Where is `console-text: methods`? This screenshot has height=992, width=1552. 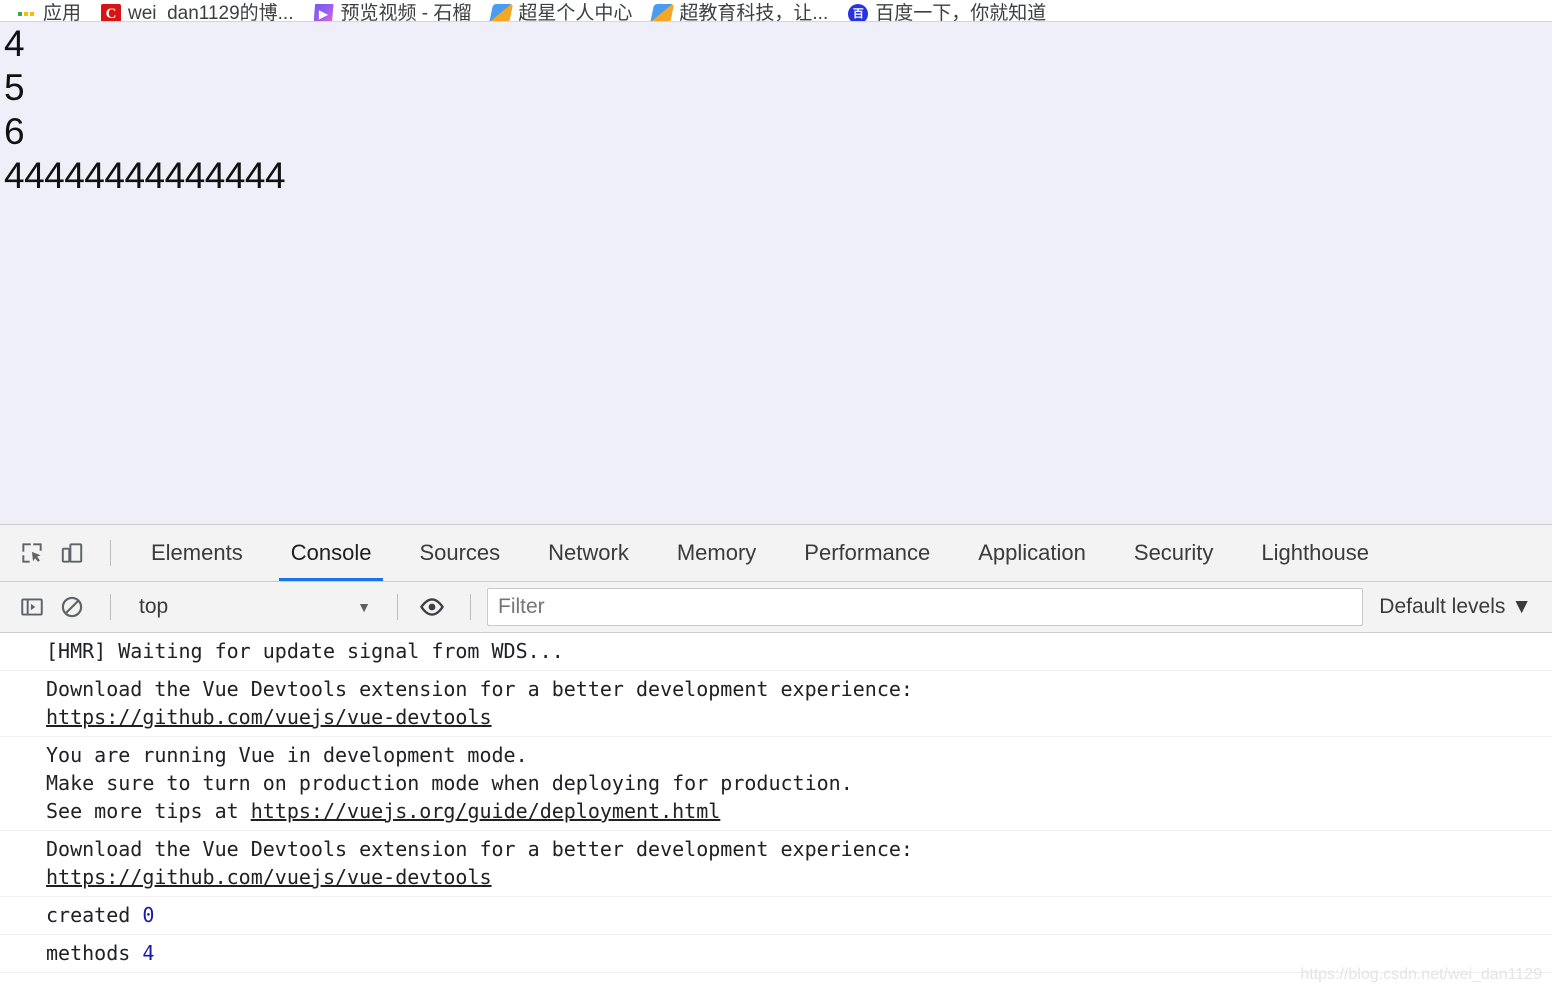 console-text: methods is located at coordinates (94, 953).